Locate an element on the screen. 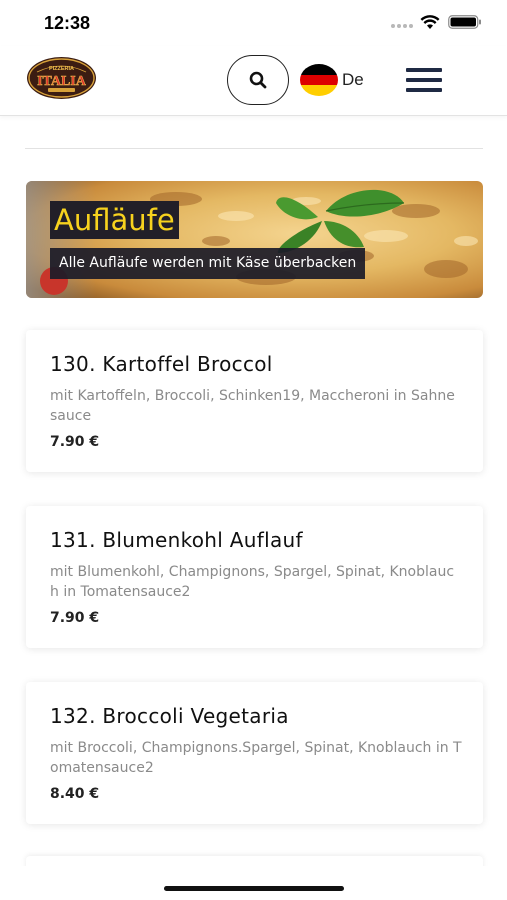  search-icon is located at coordinates (258, 80).